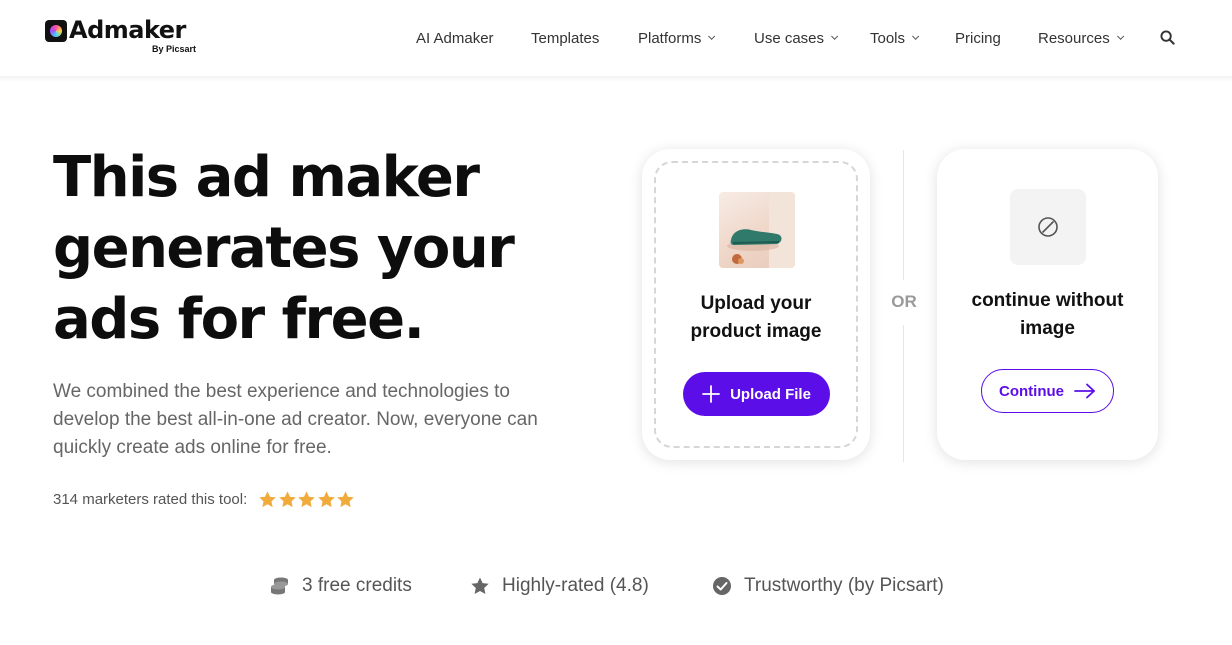 The width and height of the screenshot is (1232, 645). I want to click on no-image-icon, so click(1048, 227).